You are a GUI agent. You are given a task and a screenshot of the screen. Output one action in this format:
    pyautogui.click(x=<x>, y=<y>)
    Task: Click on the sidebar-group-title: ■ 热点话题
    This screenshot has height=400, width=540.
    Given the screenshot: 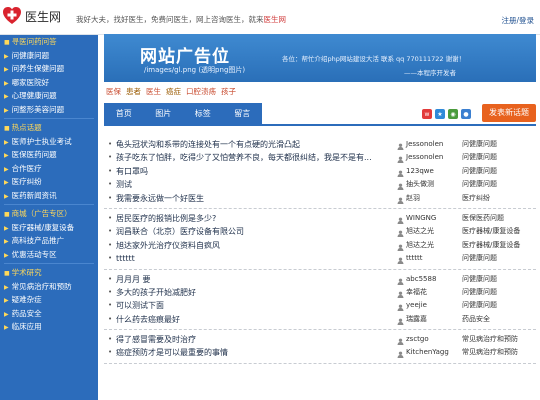 What is the action you would take?
    pyautogui.click(x=51, y=128)
    